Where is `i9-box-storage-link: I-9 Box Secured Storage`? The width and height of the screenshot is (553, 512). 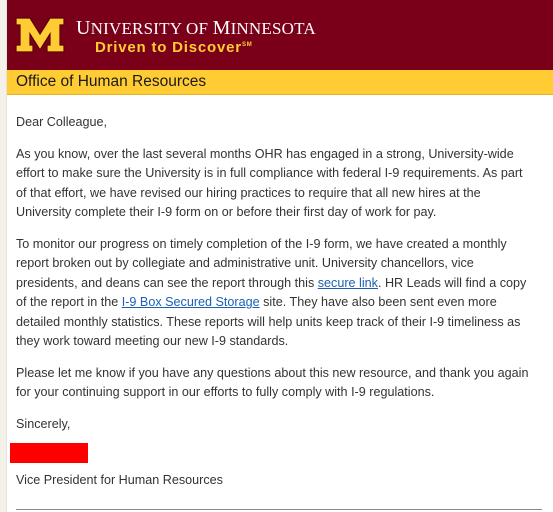 i9-box-storage-link: I-9 Box Secured Storage is located at coordinates (191, 302).